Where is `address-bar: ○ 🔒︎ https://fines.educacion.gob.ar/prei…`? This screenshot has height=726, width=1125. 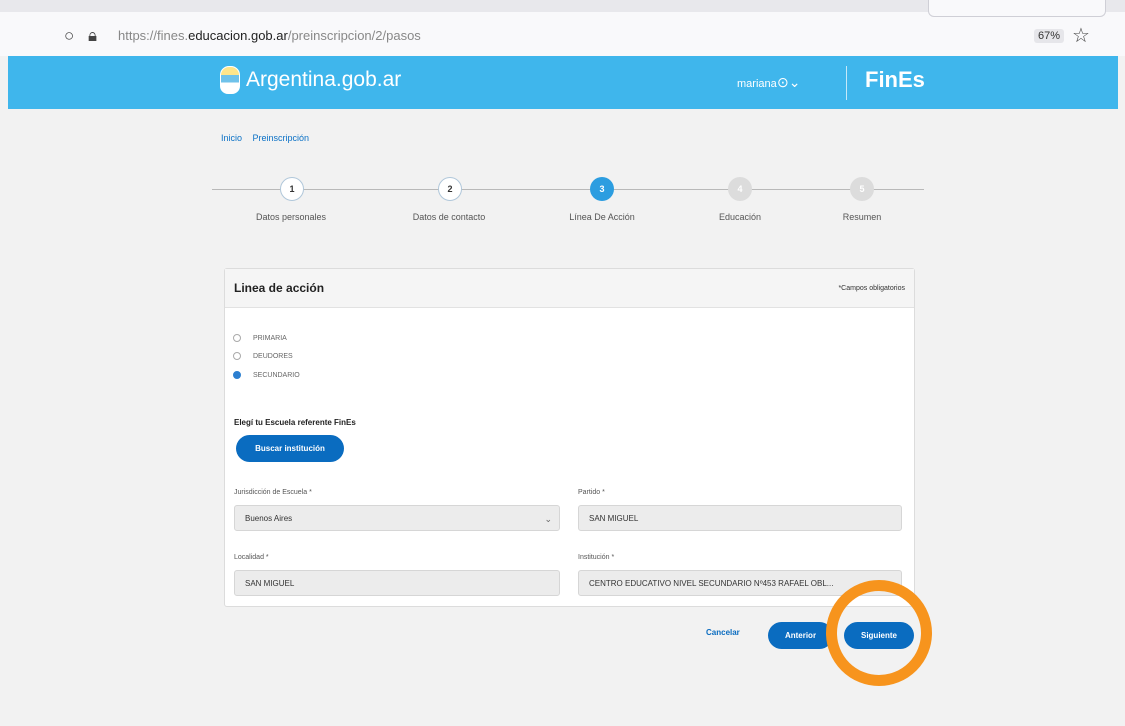
address-bar: ○ 🔒︎ https://fines.educacion.gob.ar/prei… is located at coordinates (570, 36).